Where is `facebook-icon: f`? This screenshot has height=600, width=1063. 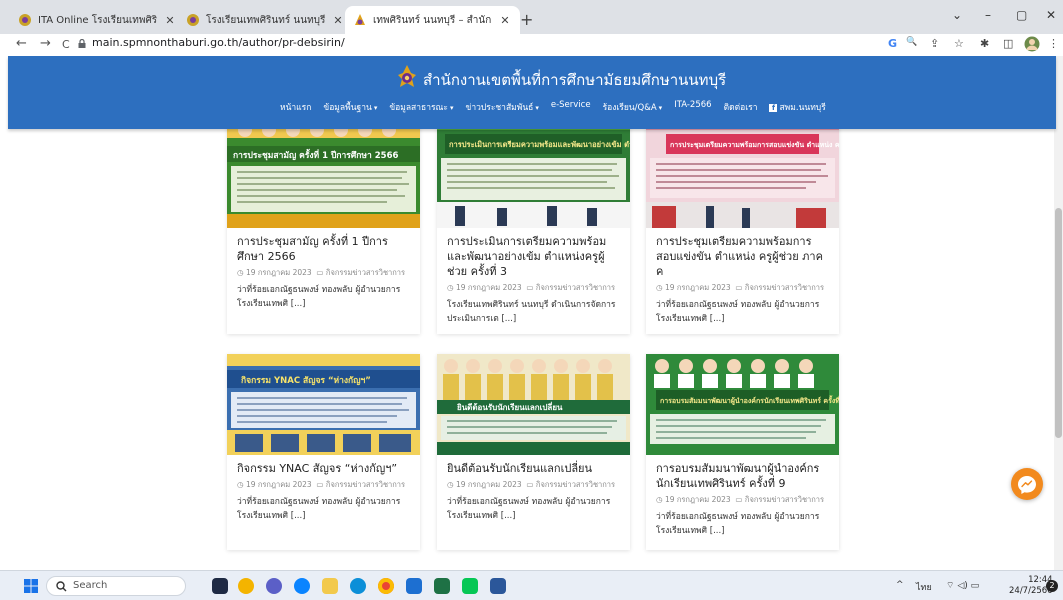 facebook-icon: f is located at coordinates (773, 108).